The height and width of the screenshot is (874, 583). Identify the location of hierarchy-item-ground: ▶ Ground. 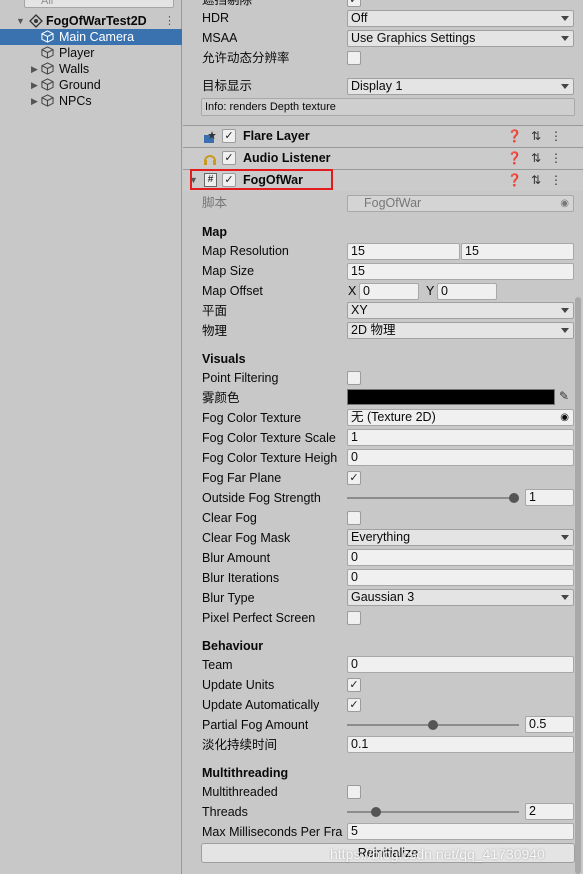
(91, 85).